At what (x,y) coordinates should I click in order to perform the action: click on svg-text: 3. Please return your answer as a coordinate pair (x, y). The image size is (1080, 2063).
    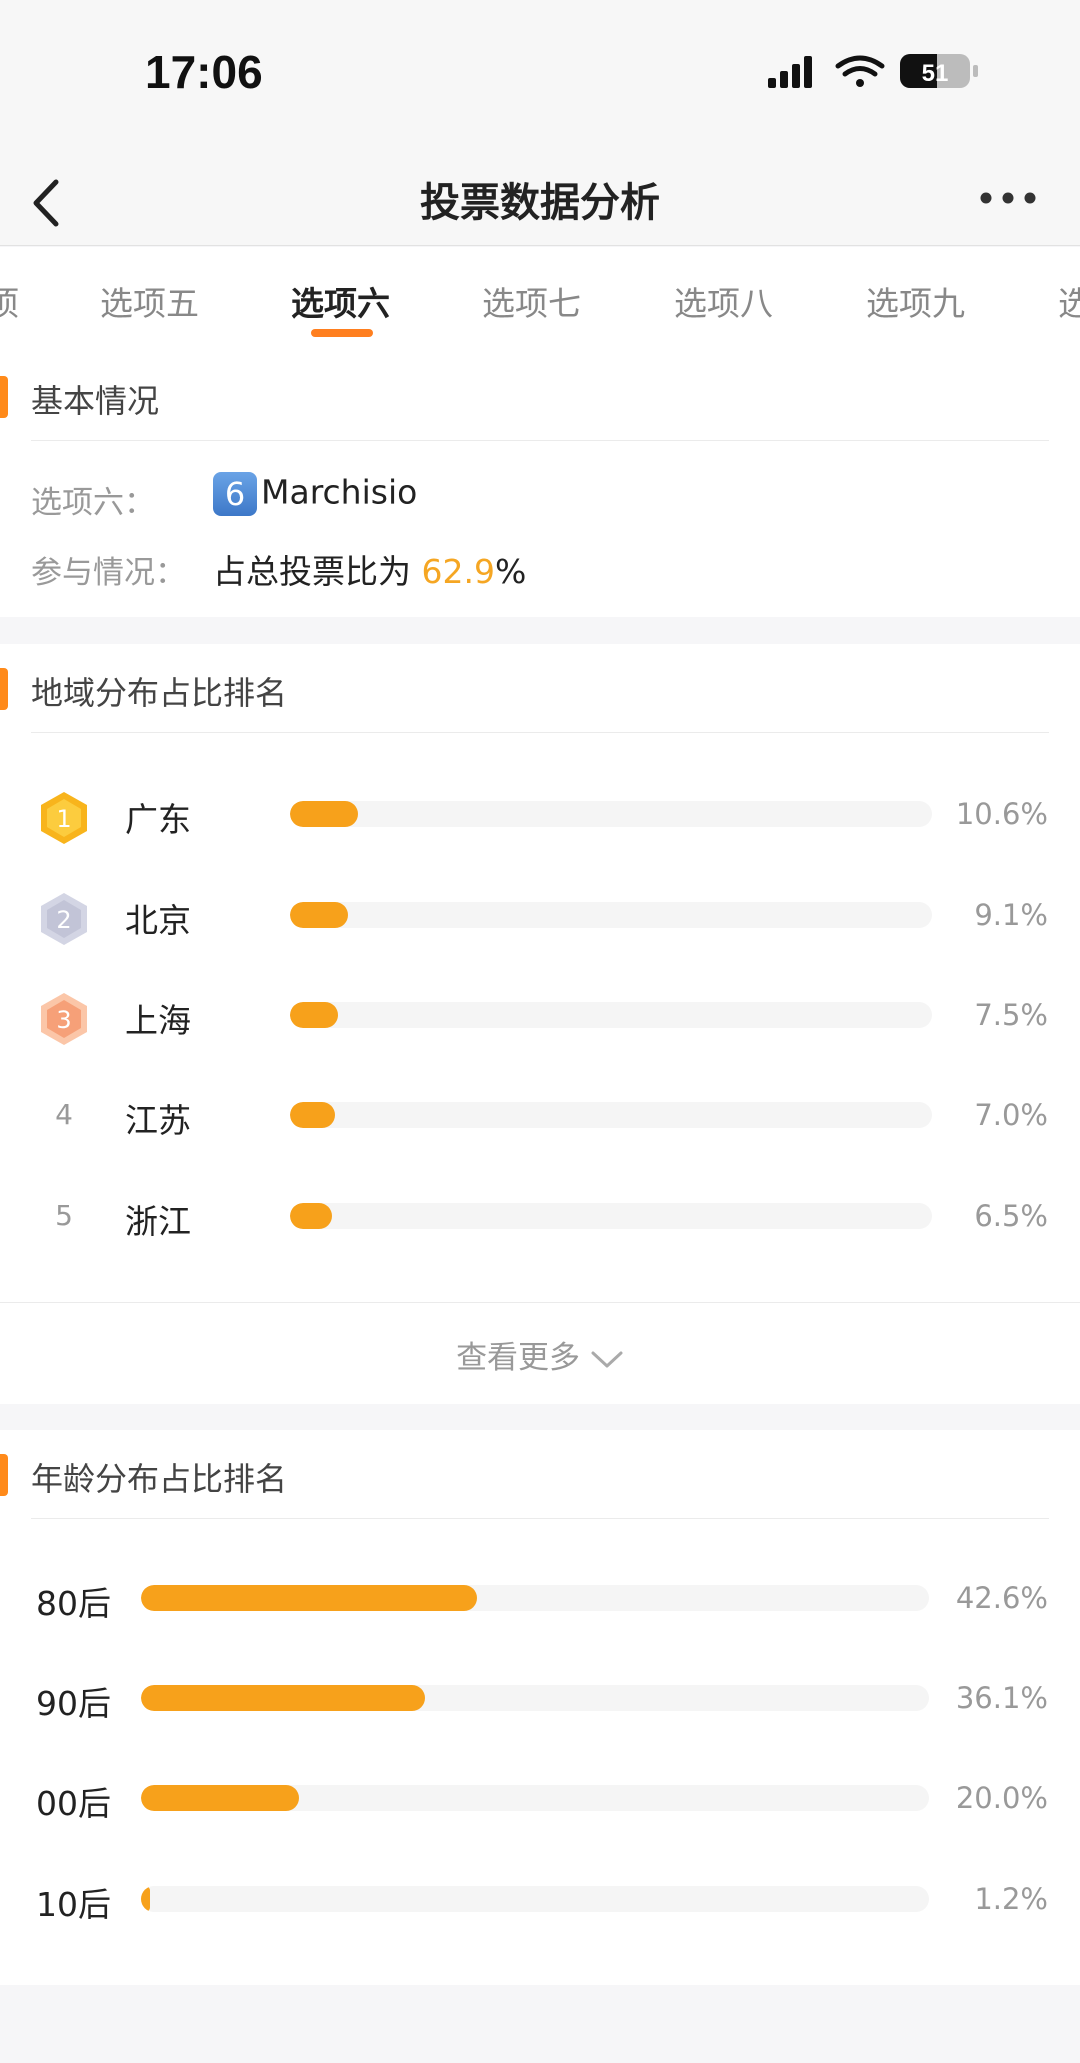
    Looking at the image, I should click on (63, 1020).